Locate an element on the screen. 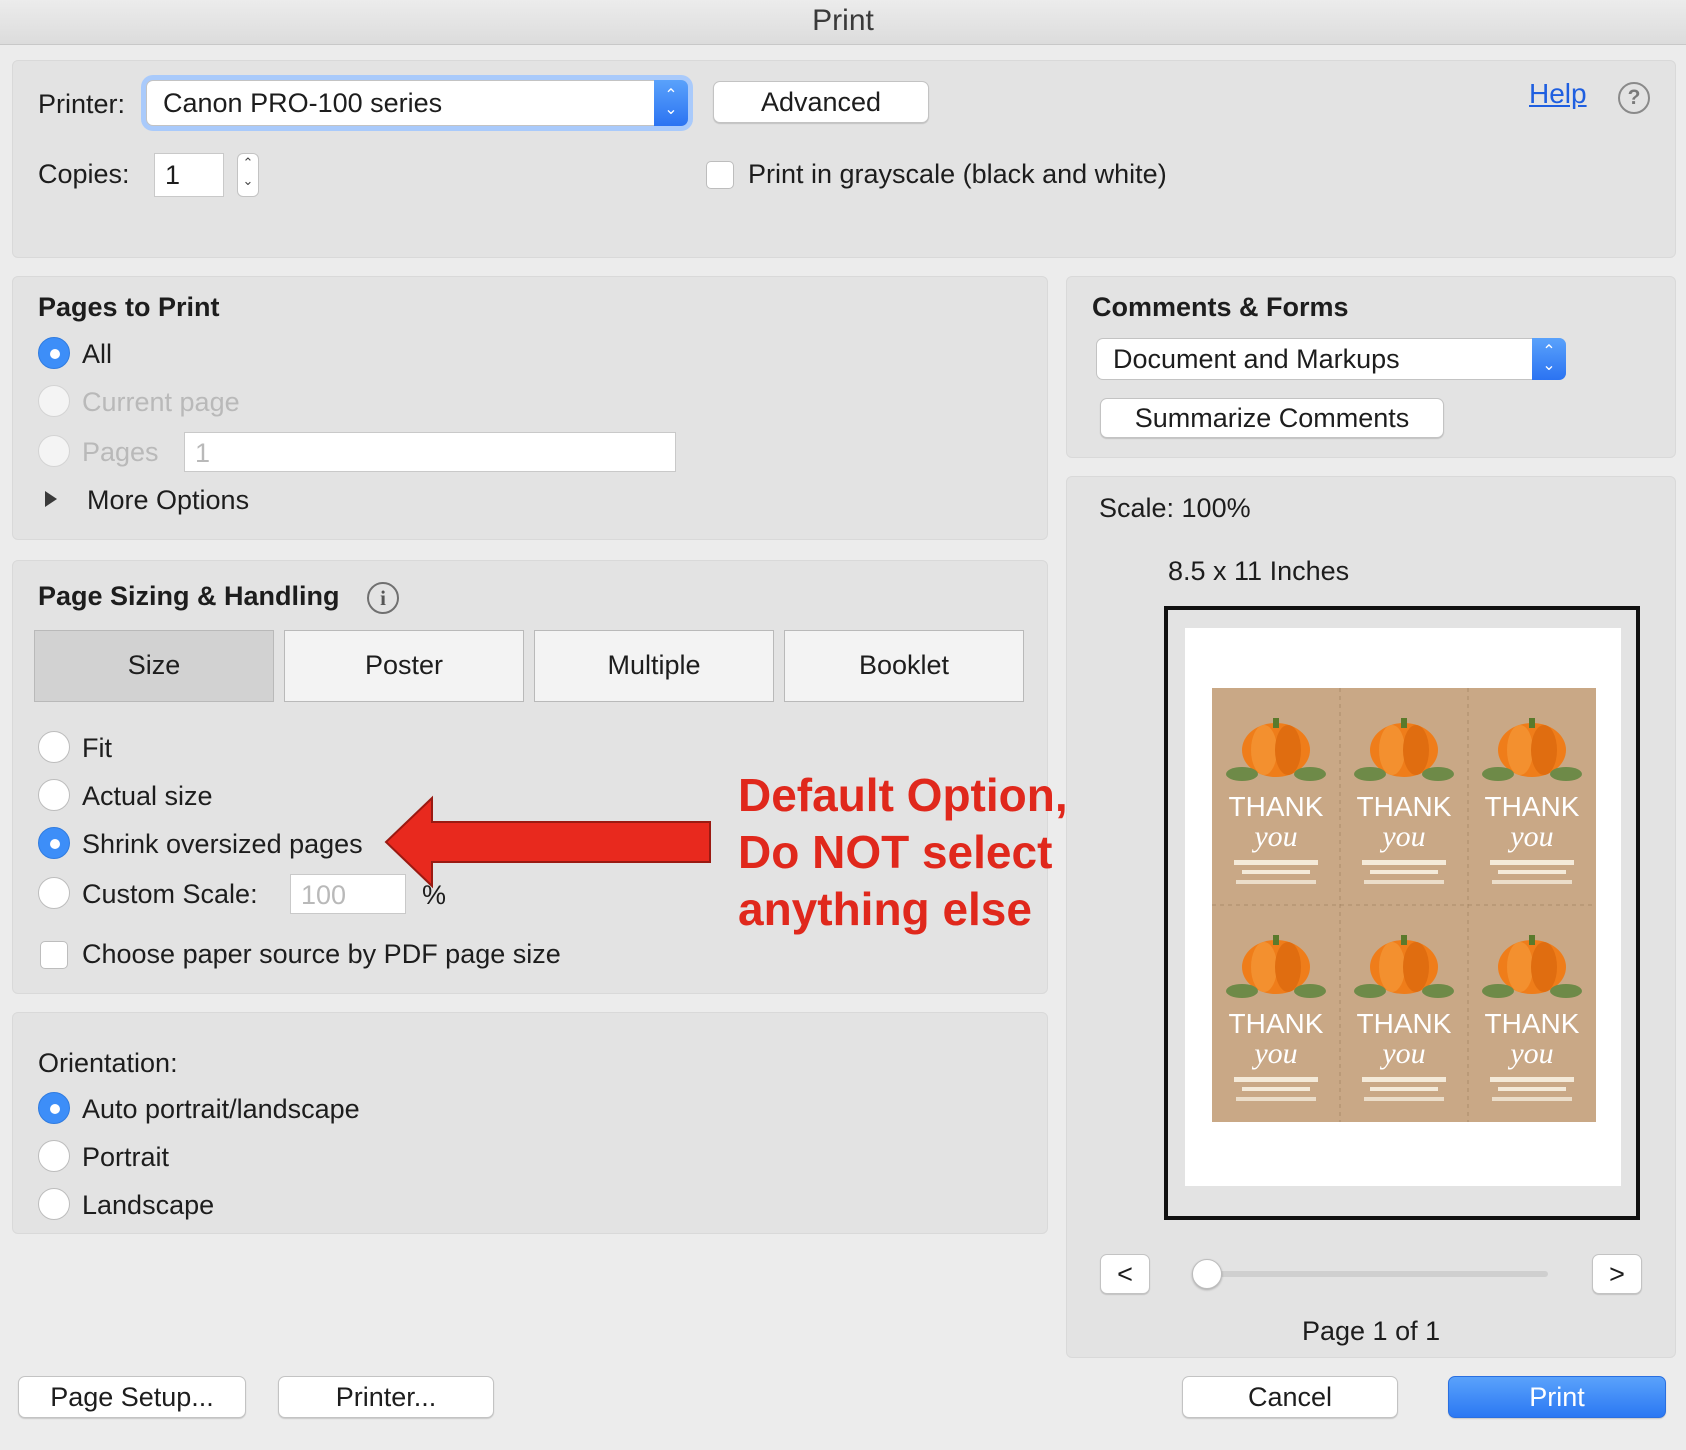  annotation-line-1: Default Option, is located at coordinates (903, 795).